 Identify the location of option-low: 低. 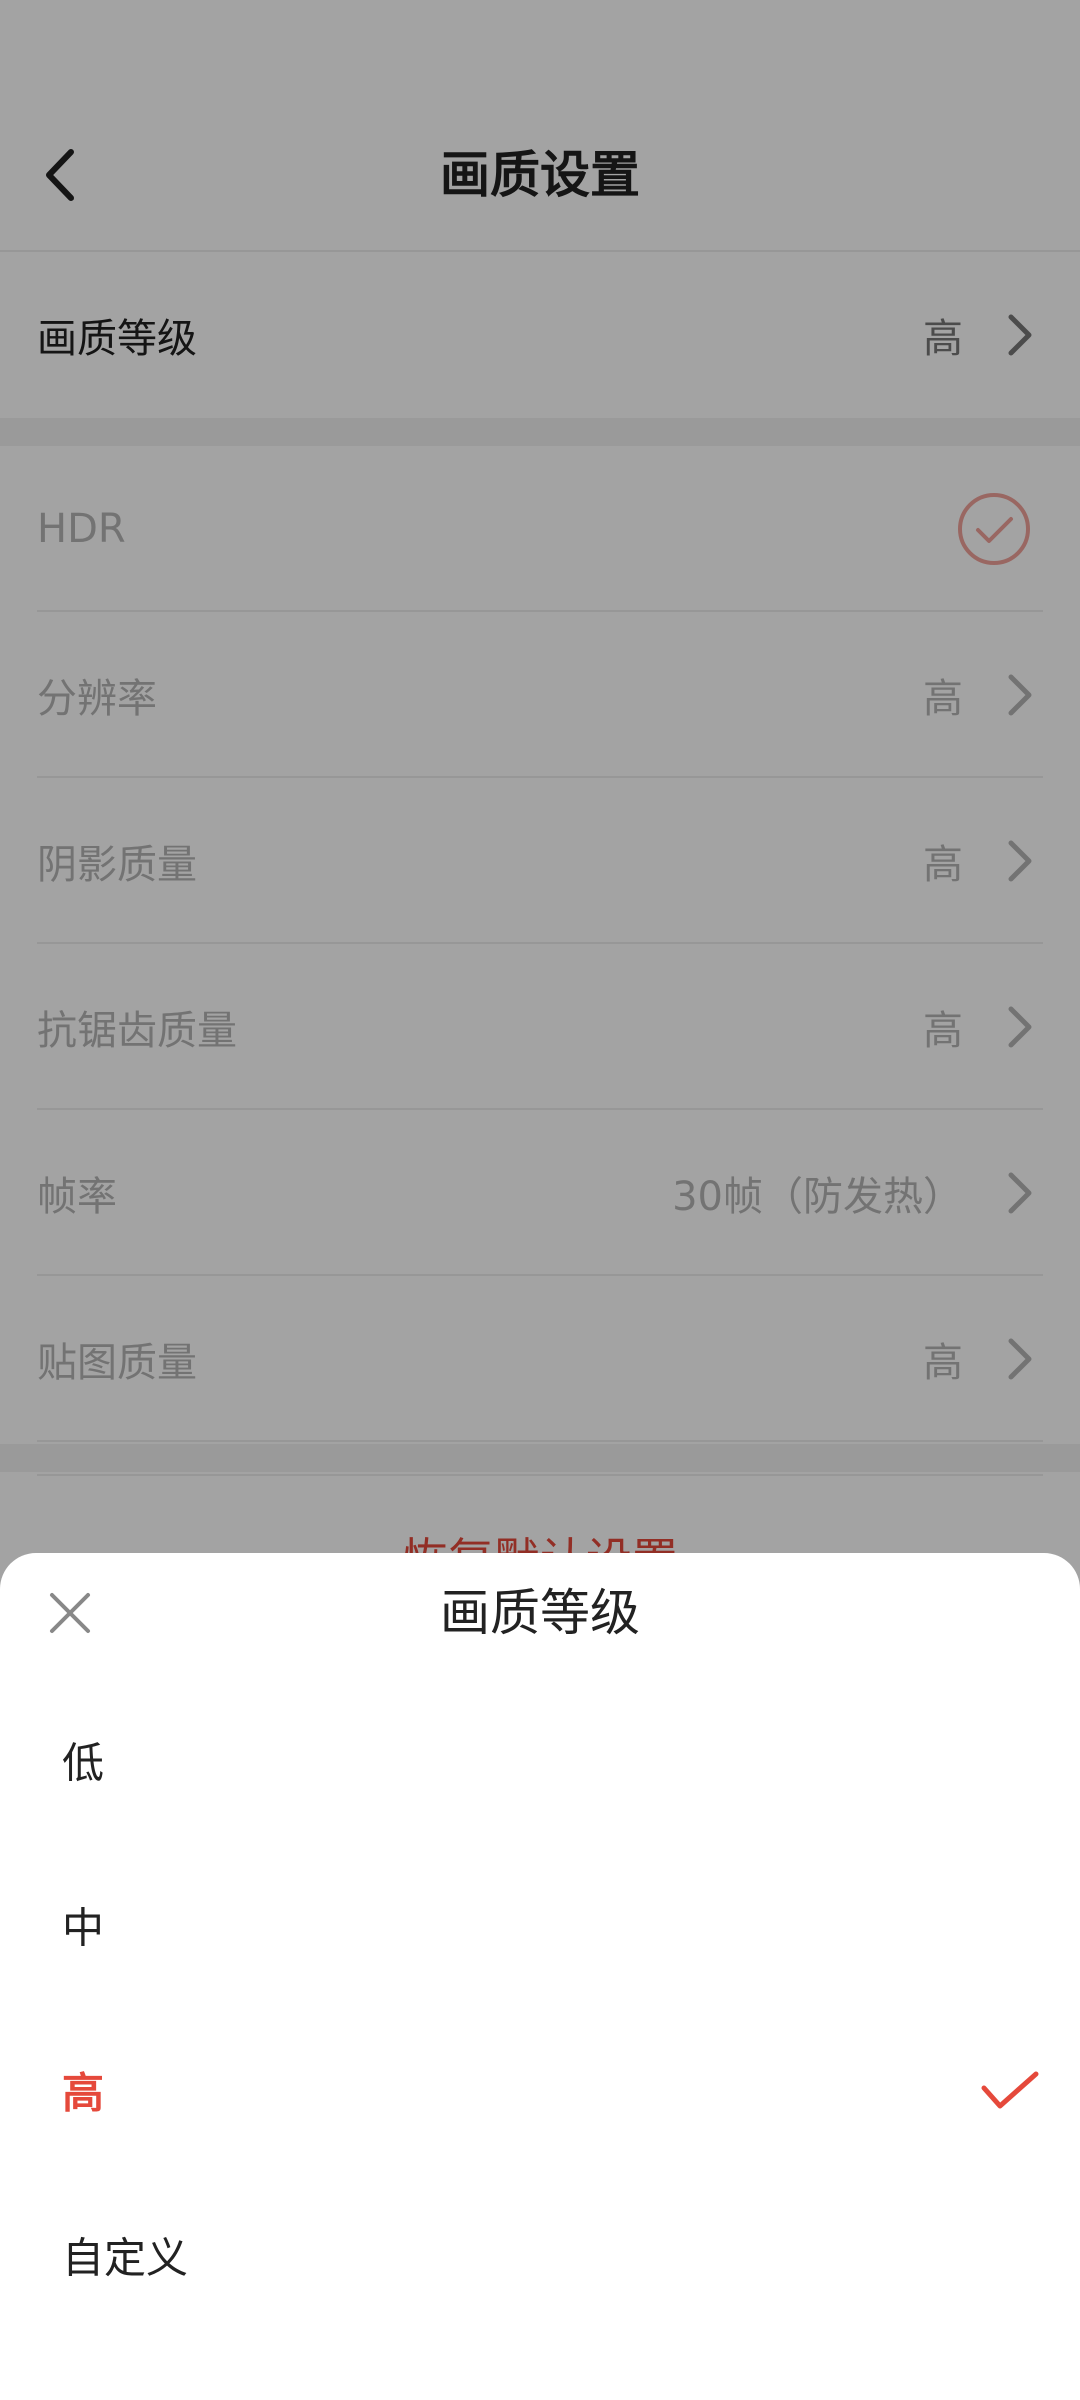
(540, 1760).